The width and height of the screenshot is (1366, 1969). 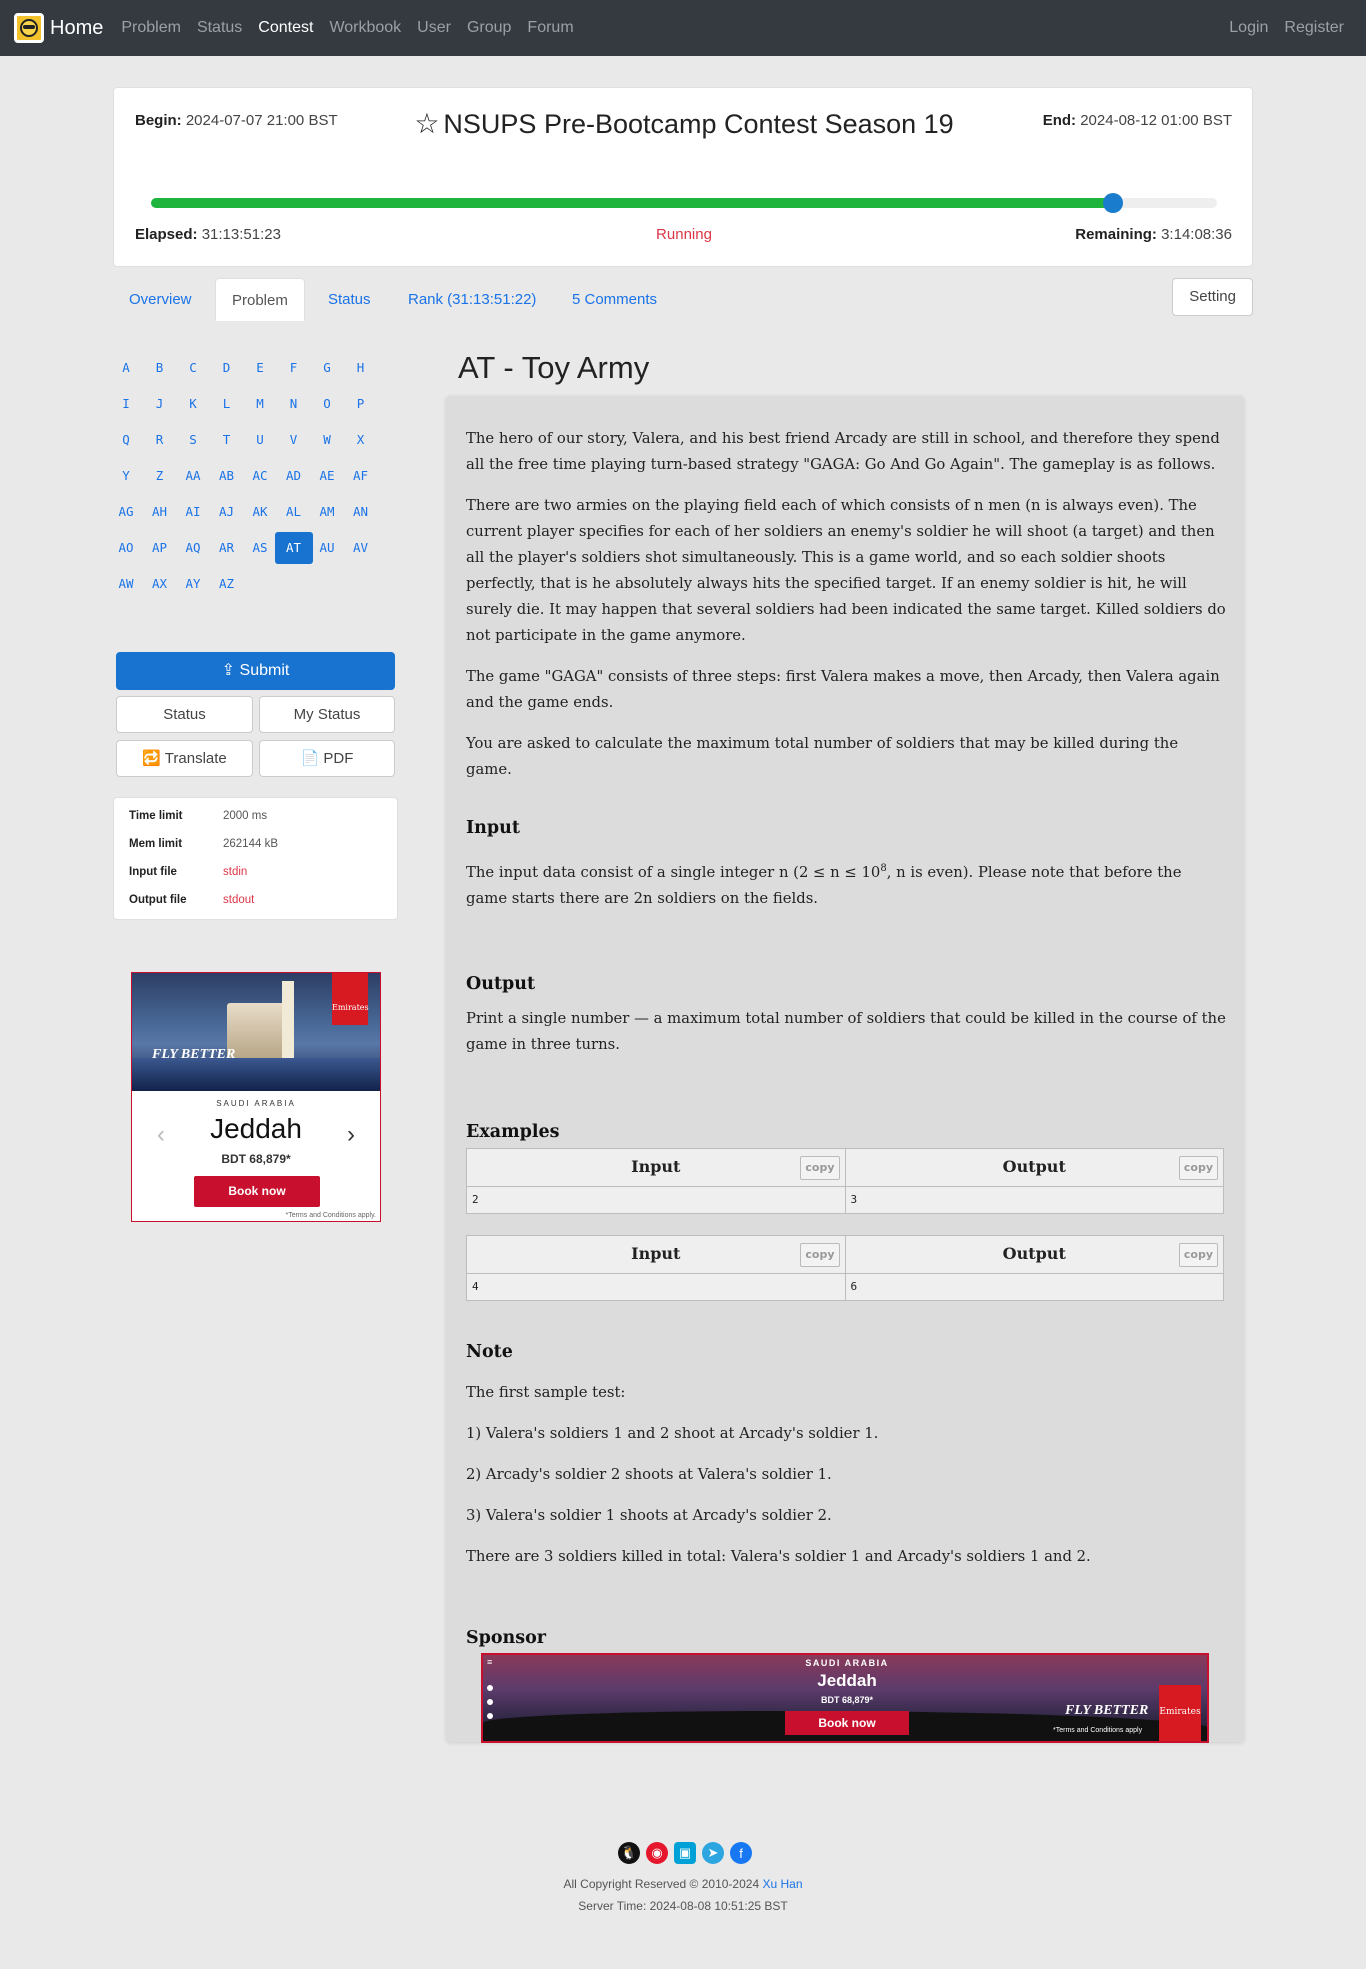 I want to click on problem-letter-w: W, so click(x=327, y=440).